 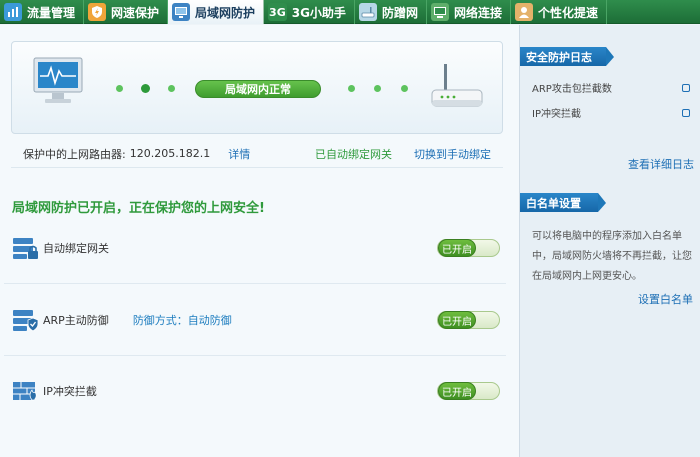 I want to click on auto-bind-gateway-toggle: 已开启, so click(x=468, y=248).